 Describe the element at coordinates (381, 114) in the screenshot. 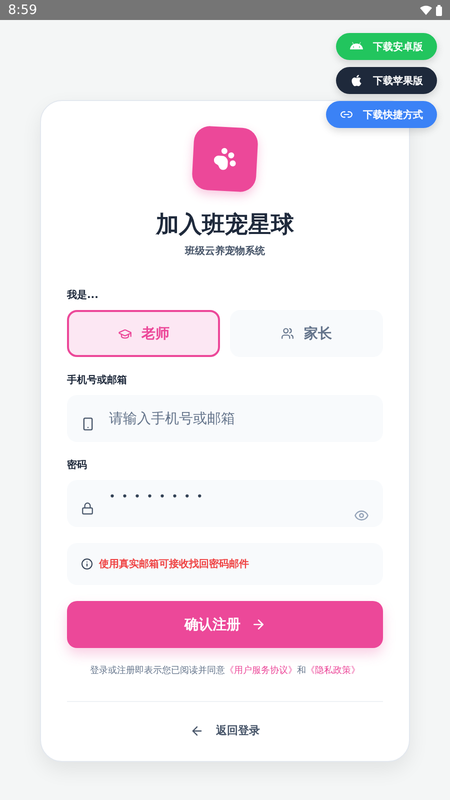

I see `download-button: 下载快捷方式` at that location.